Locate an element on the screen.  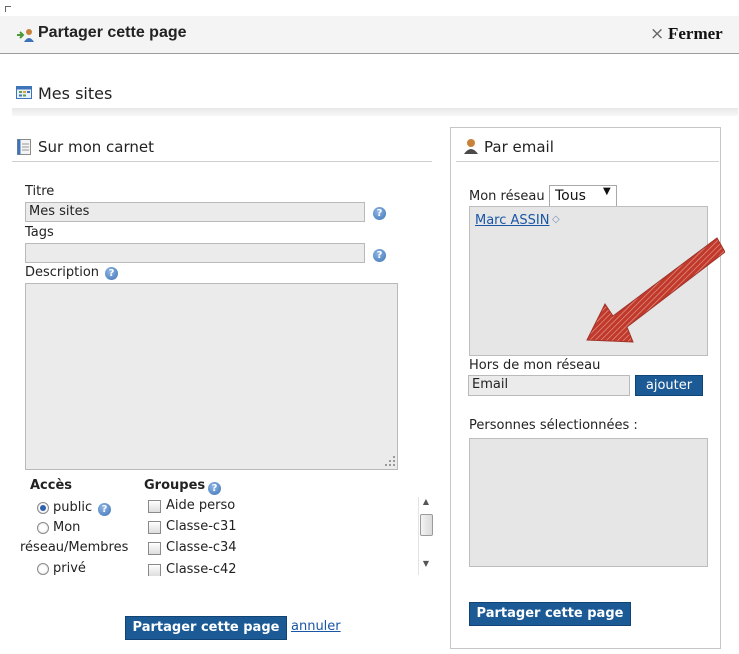
acces-label: Accès is located at coordinates (51, 485).